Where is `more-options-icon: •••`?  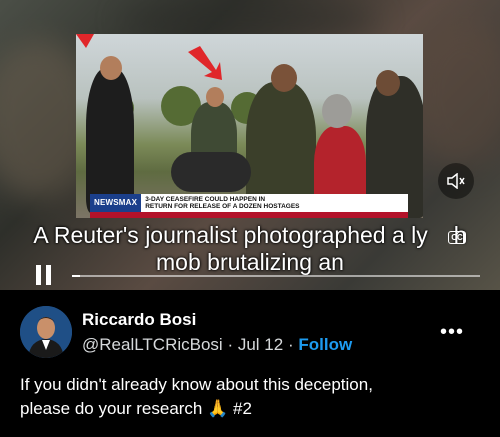 more-options-icon: ••• is located at coordinates (452, 332).